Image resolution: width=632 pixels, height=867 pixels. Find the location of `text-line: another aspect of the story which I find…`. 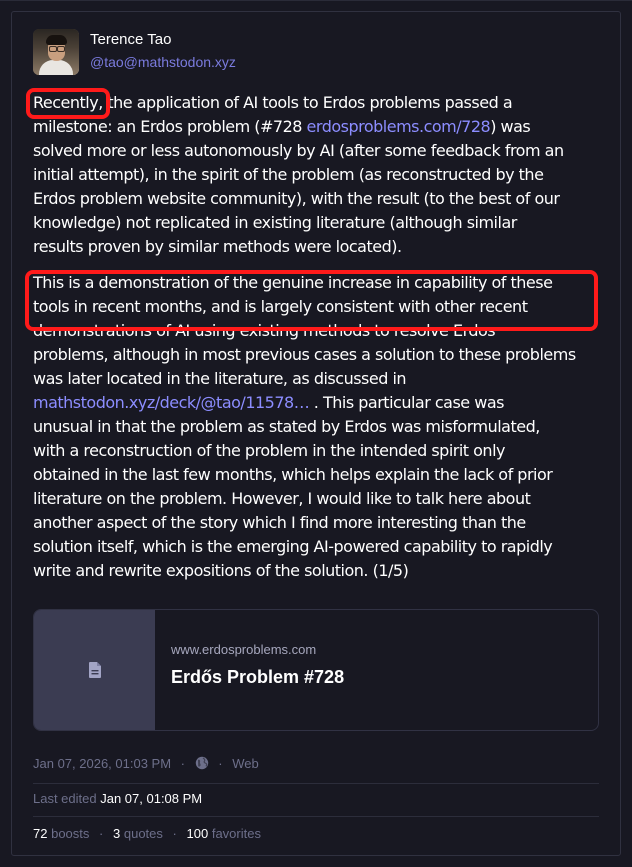

text-line: another aspect of the story which I find… is located at coordinates (279, 522).